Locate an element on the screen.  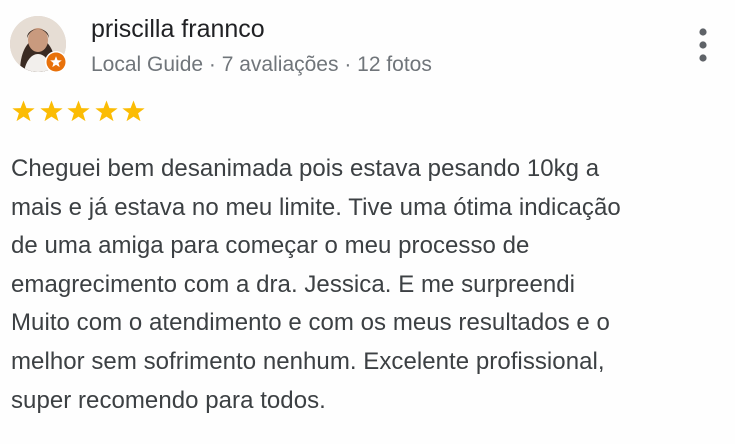
author-name: priscilla frannco is located at coordinates (178, 29).